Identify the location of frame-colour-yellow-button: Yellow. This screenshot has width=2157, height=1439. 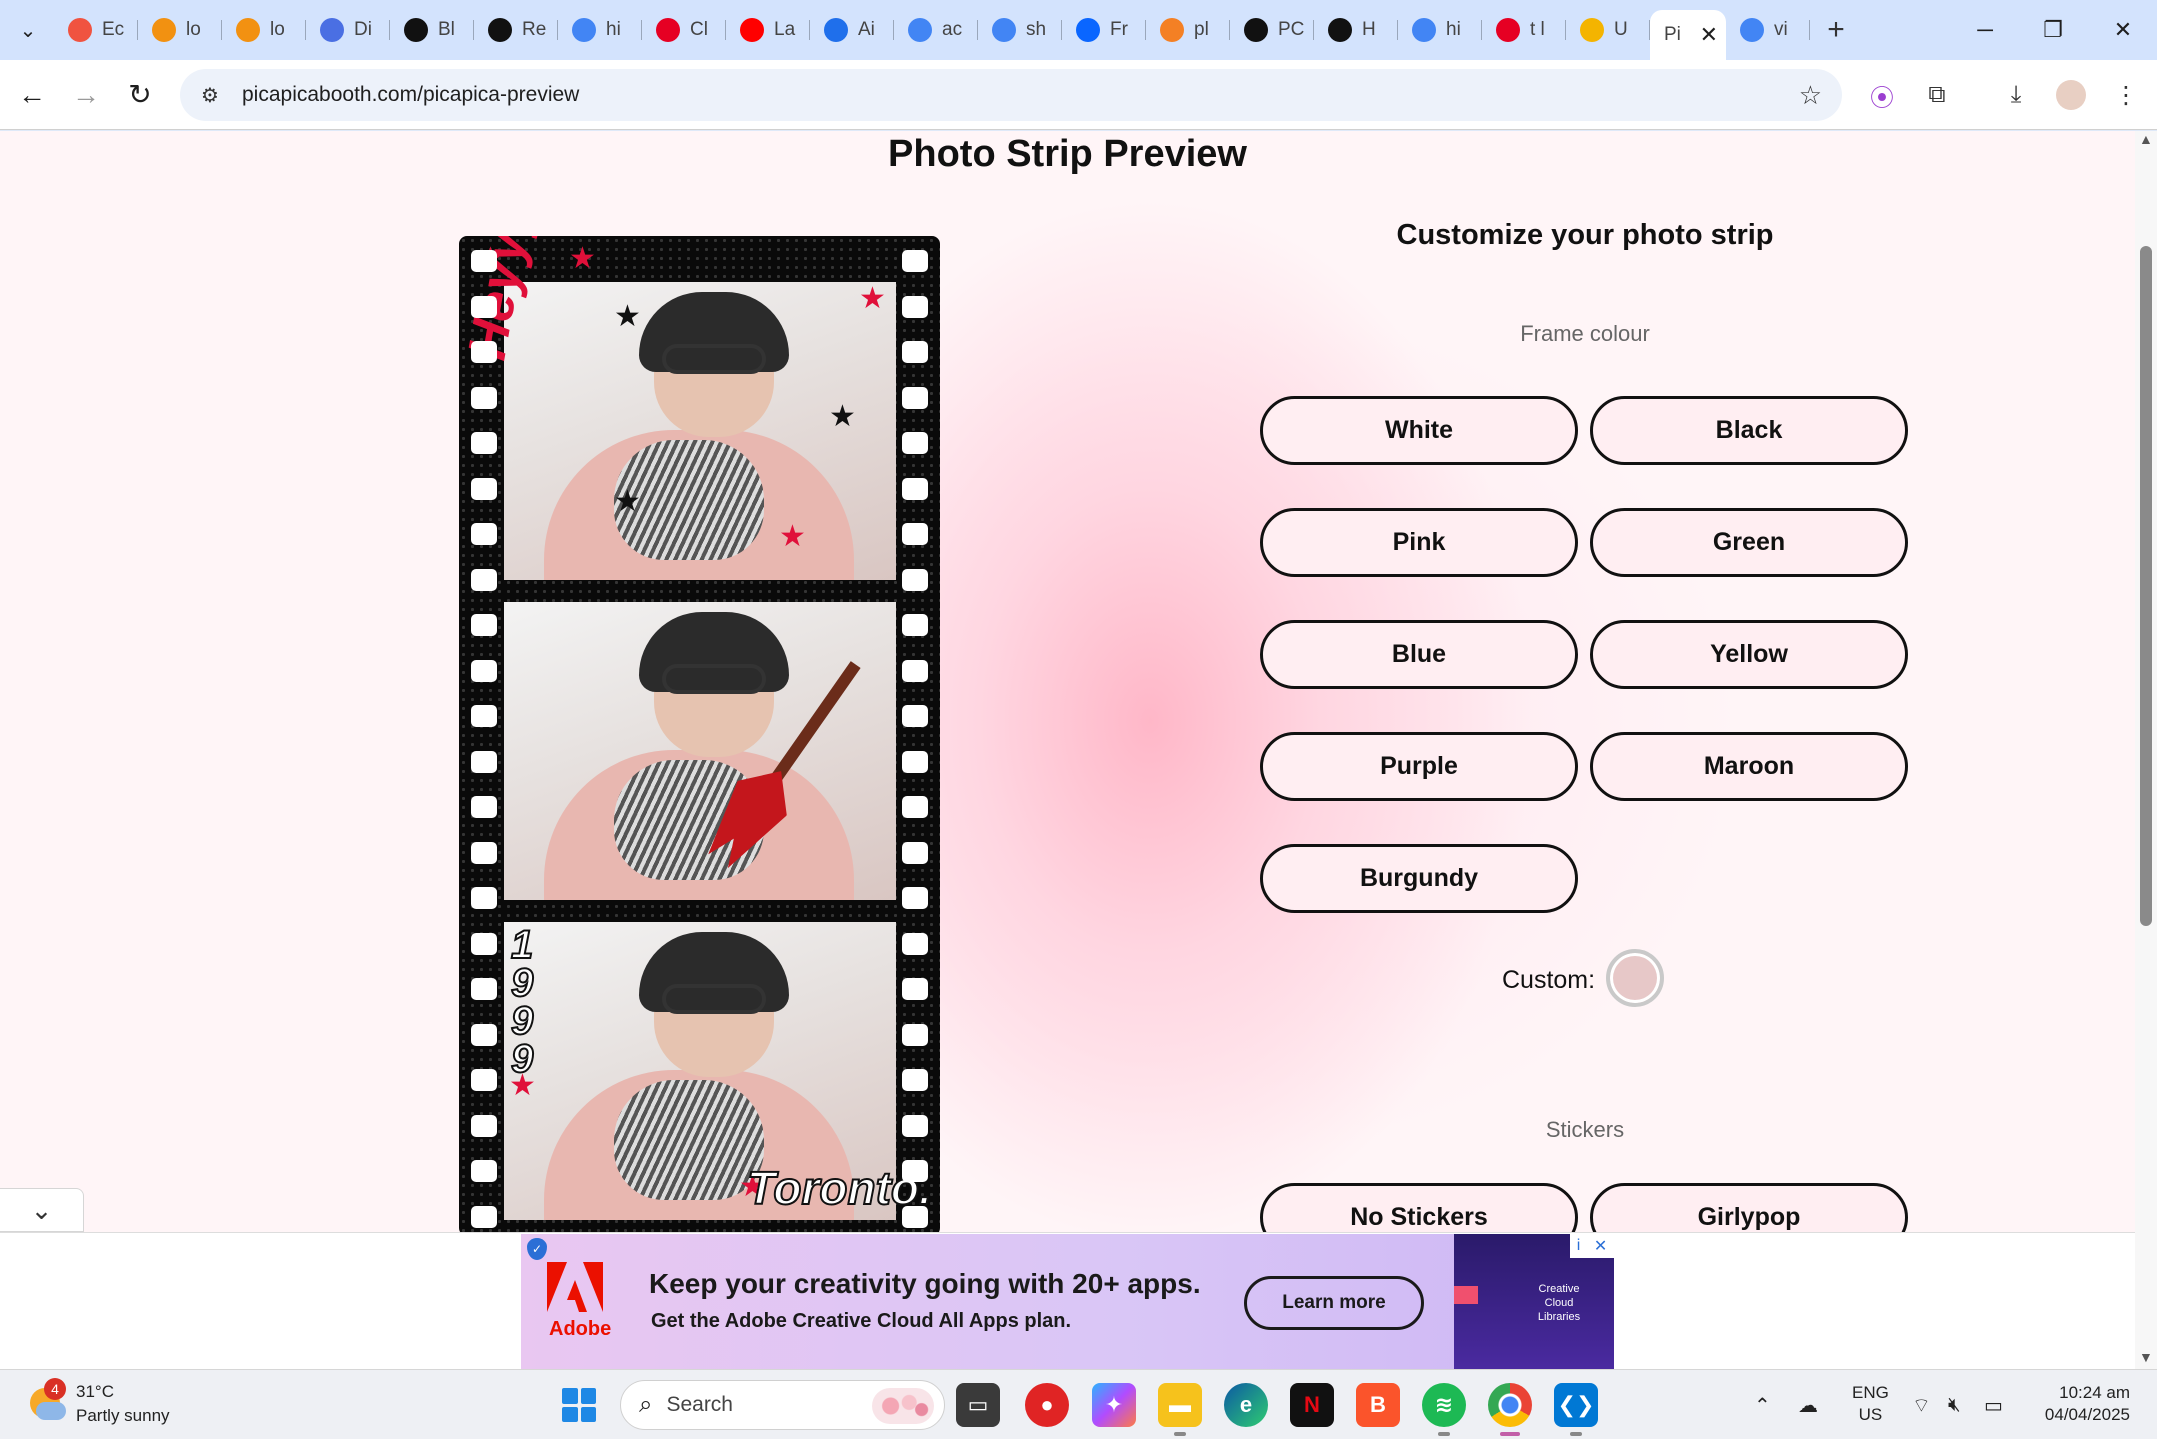
(1749, 654).